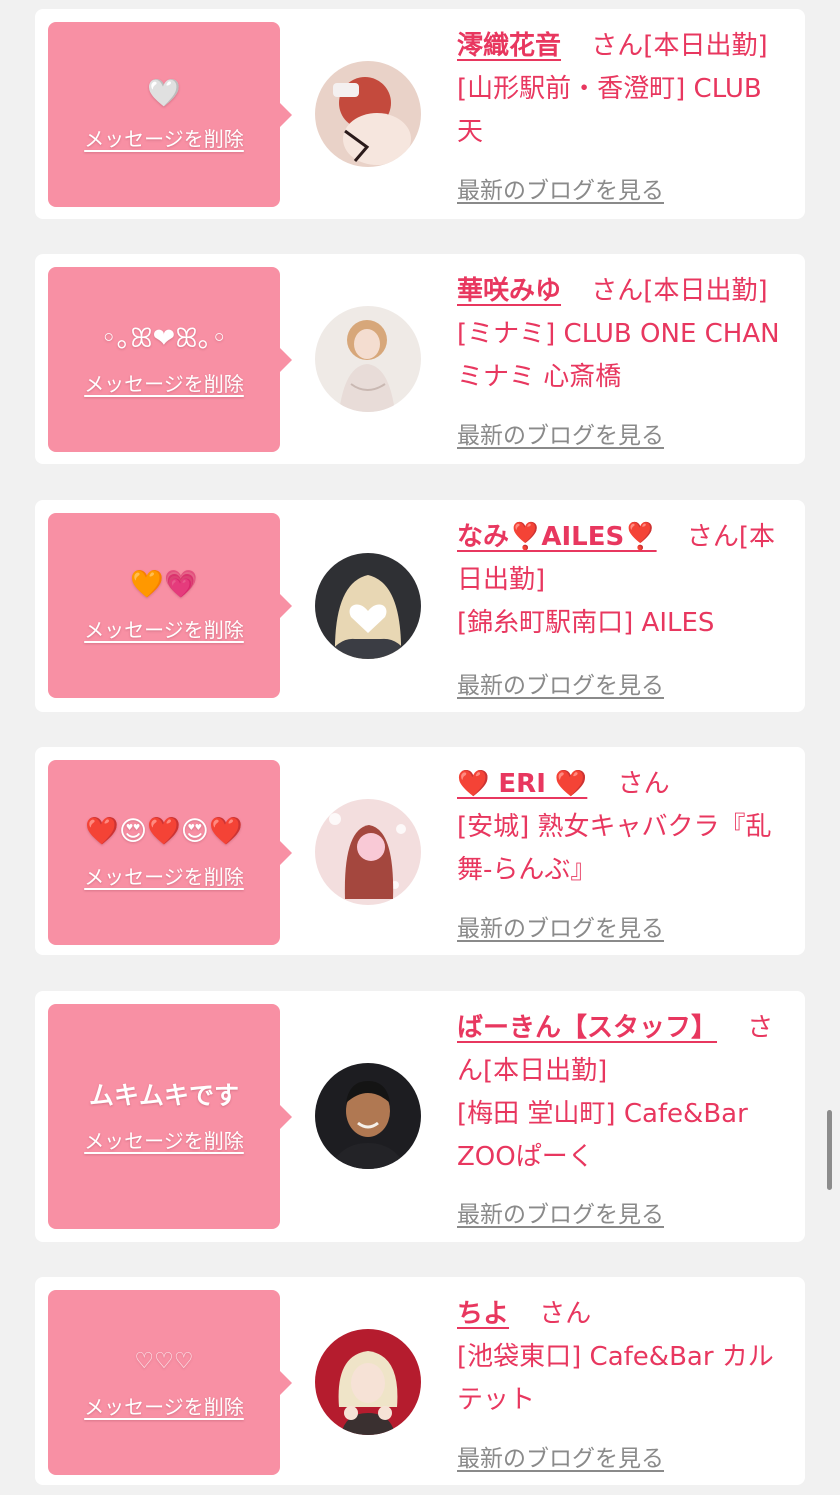  I want to click on cast-info: 澪織花音 さん[本日出勤] [山形駅前・香澄町] CLUB 天, so click(625, 89).